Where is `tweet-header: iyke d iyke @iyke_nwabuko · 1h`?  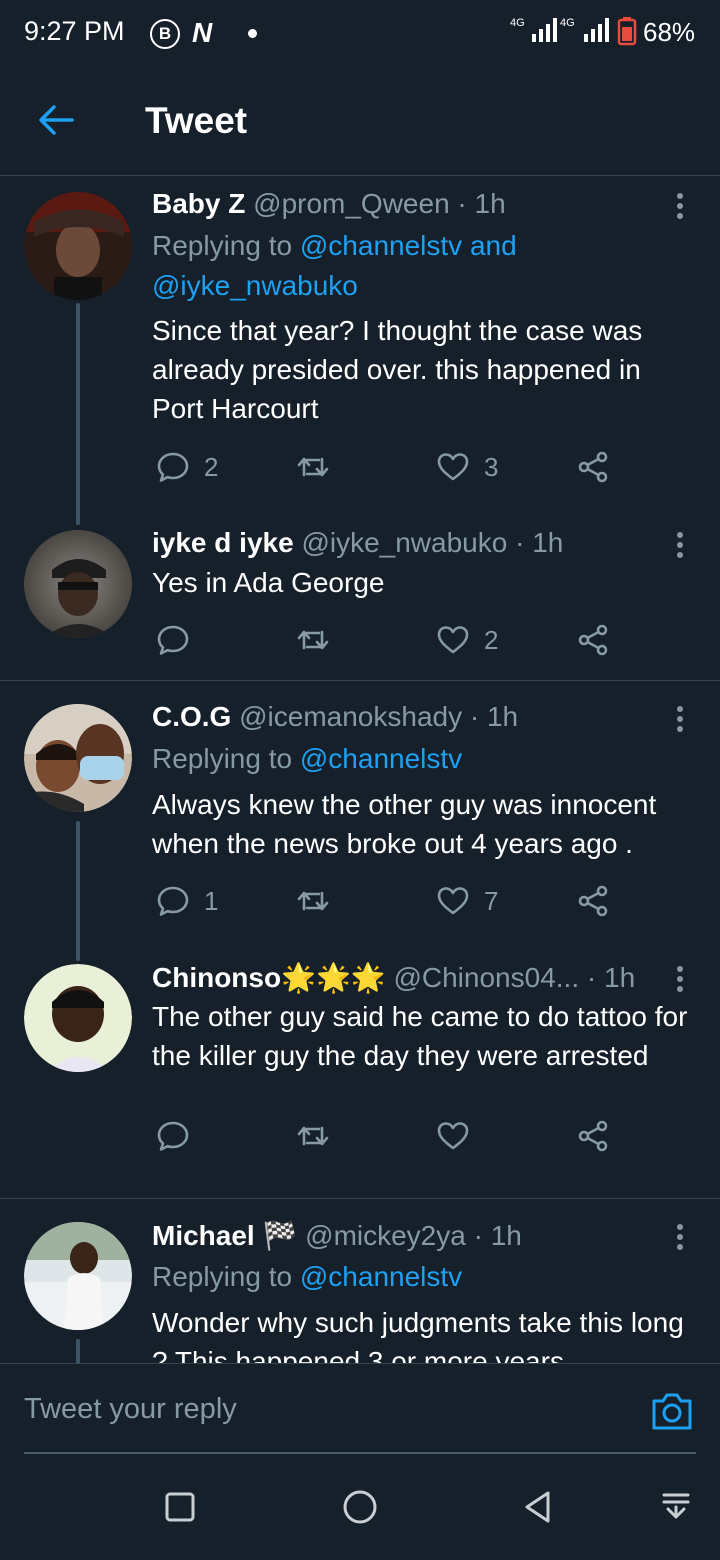
tweet-header: iyke d iyke @iyke_nwabuko · 1h is located at coordinates (357, 543).